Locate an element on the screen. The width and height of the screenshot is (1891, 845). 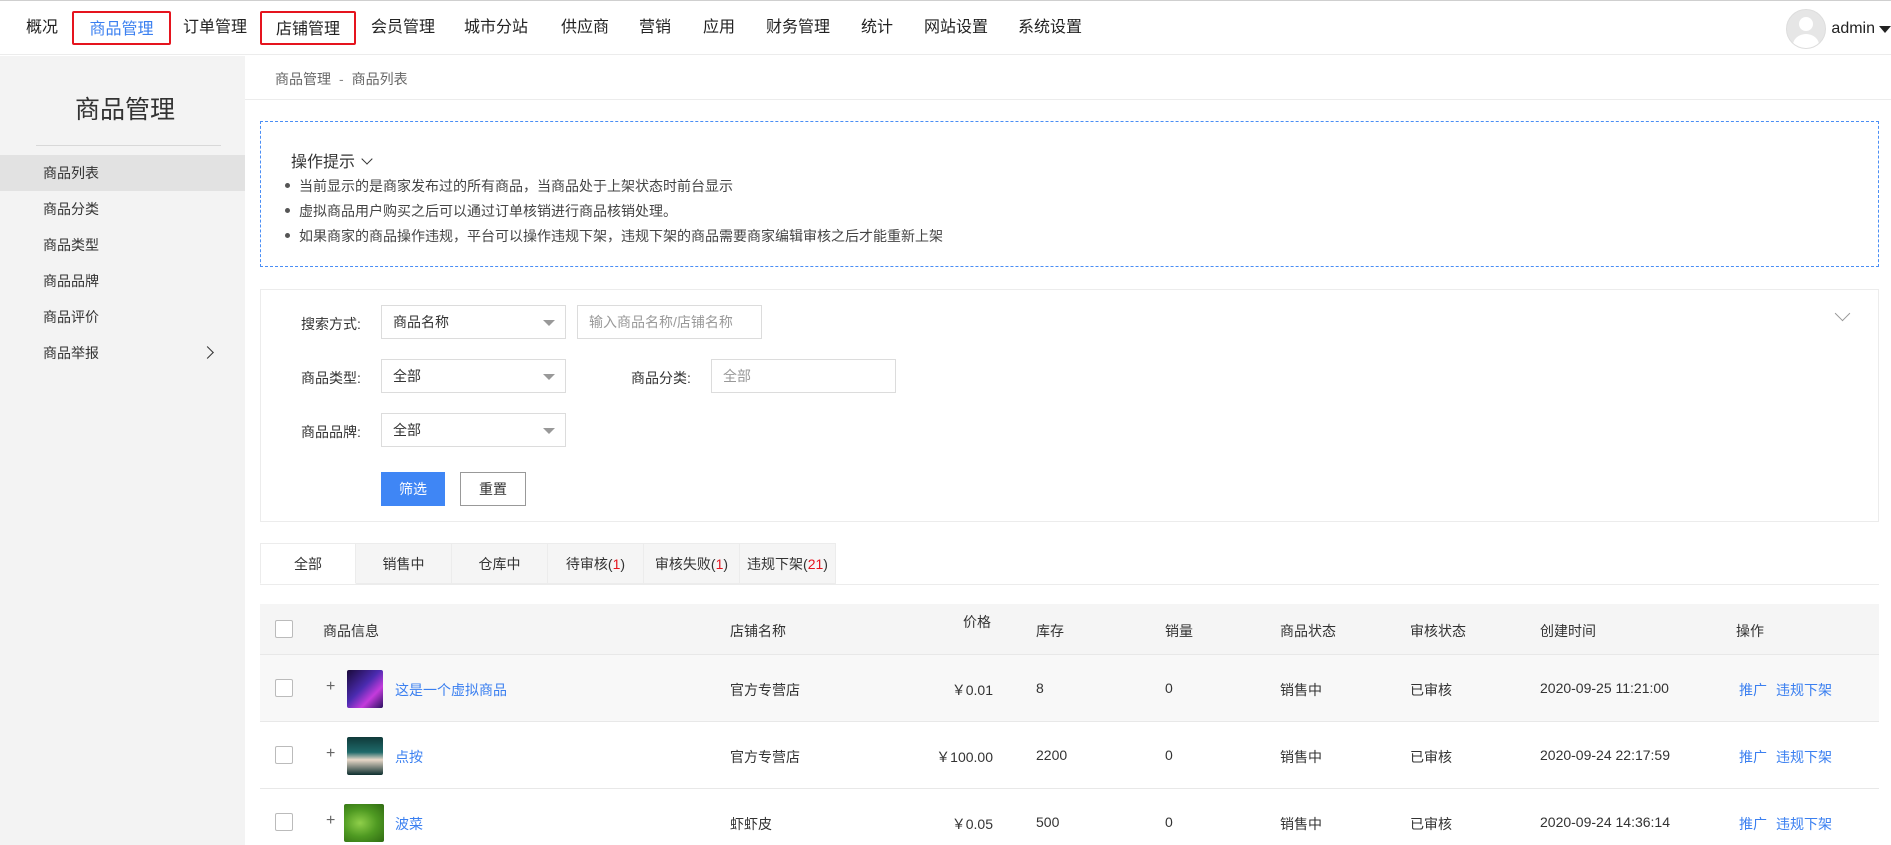
nav-item-city-branch: 城市分站 is located at coordinates (496, 28).